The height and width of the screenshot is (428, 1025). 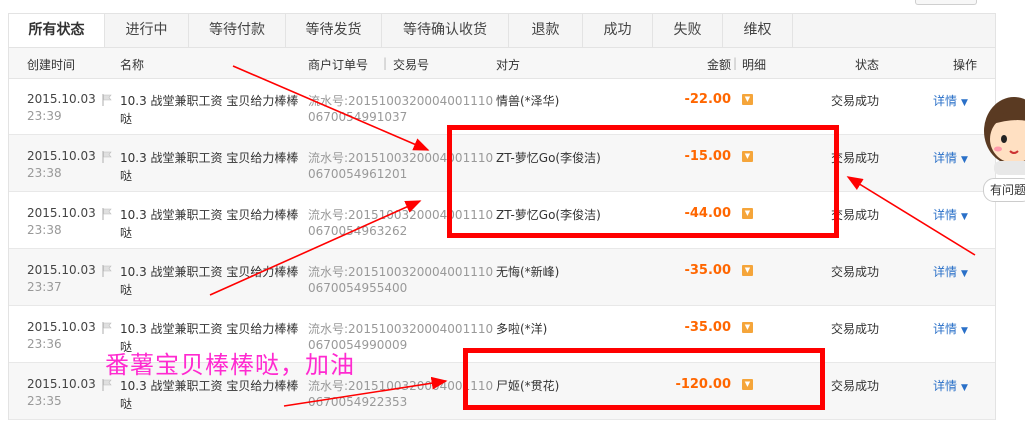 I want to click on annotation-text: 番薯宝贝棒棒哒，加油, so click(x=230, y=365).